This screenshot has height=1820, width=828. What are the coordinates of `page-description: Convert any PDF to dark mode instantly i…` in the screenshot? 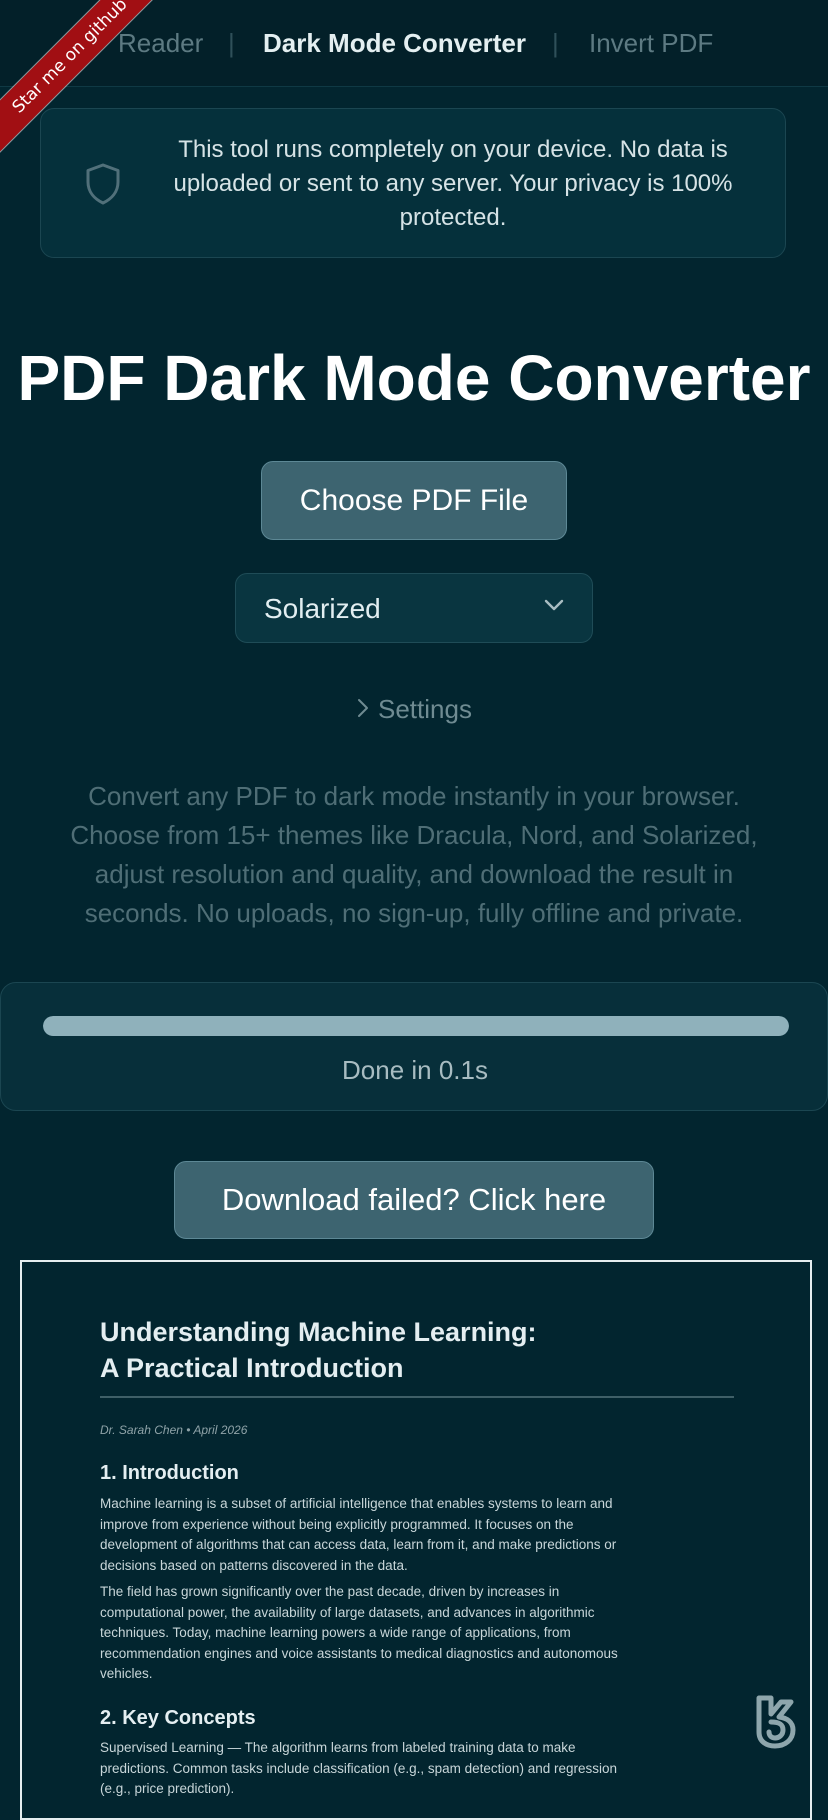 It's located at (414, 854).